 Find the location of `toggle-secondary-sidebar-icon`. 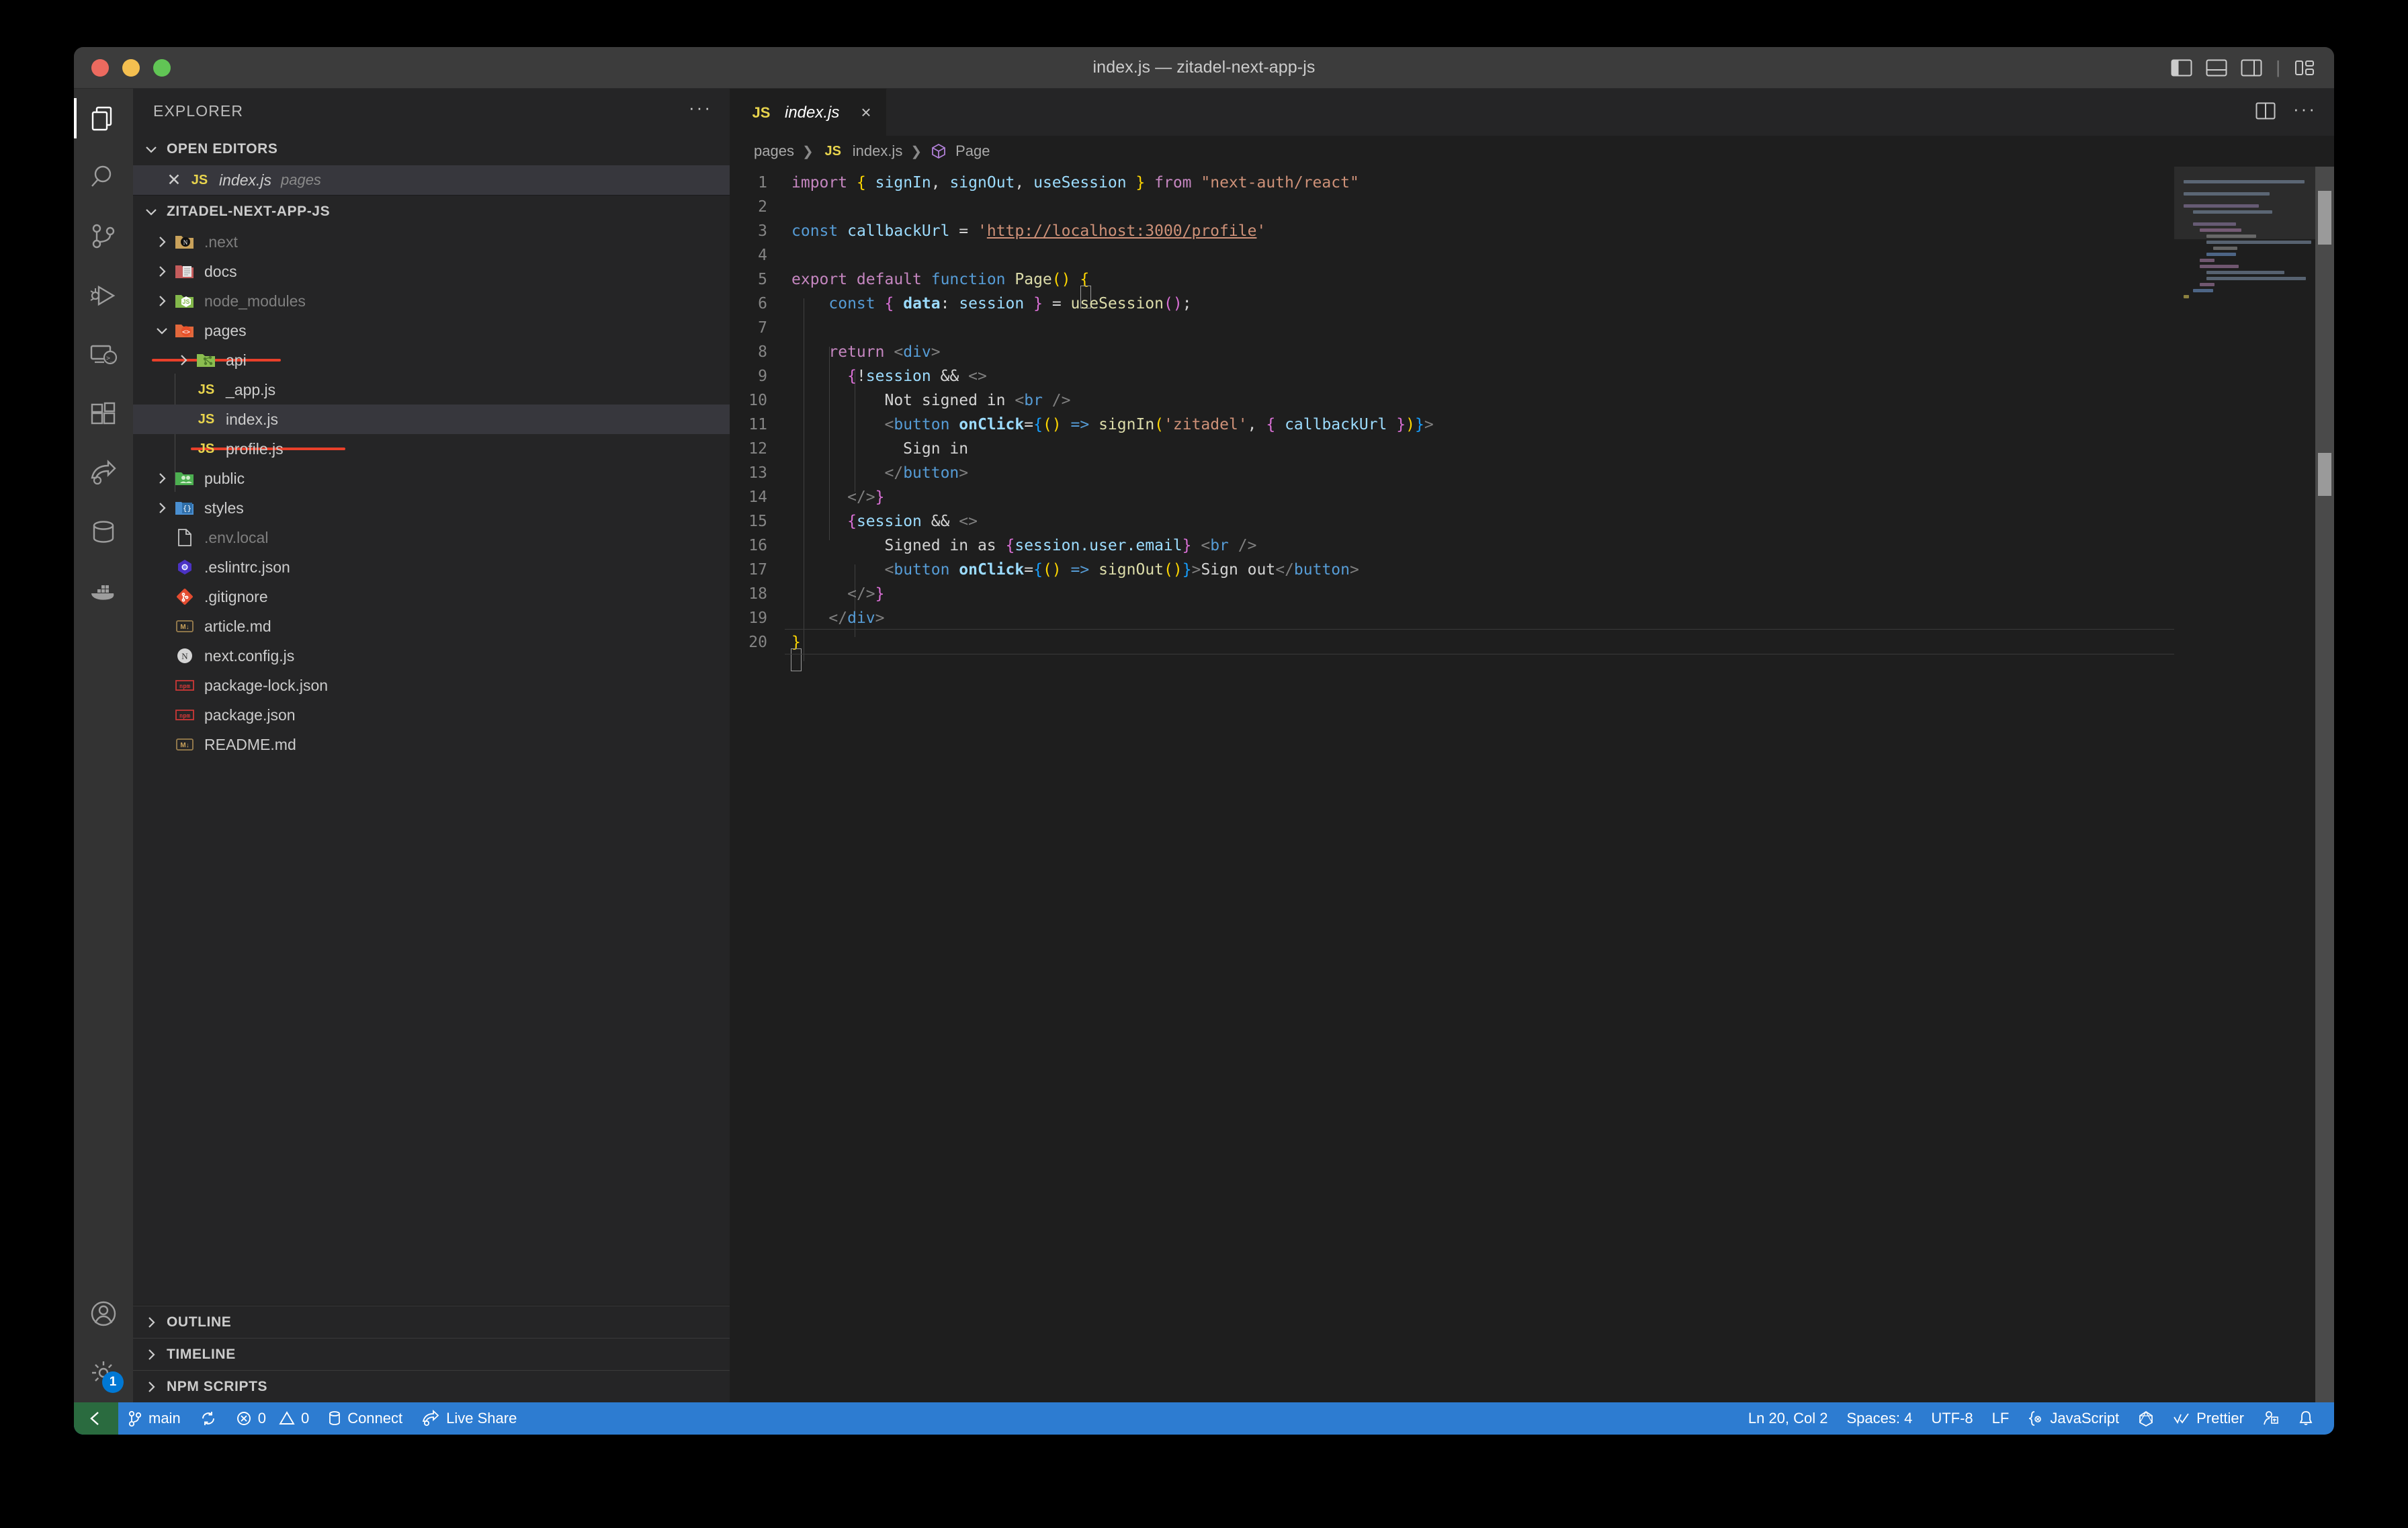

toggle-secondary-sidebar-icon is located at coordinates (2251, 68).